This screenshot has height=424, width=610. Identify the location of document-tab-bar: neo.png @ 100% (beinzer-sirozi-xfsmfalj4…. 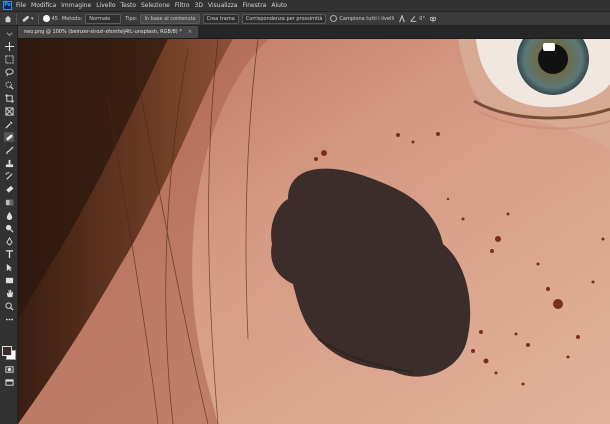
(314, 32).